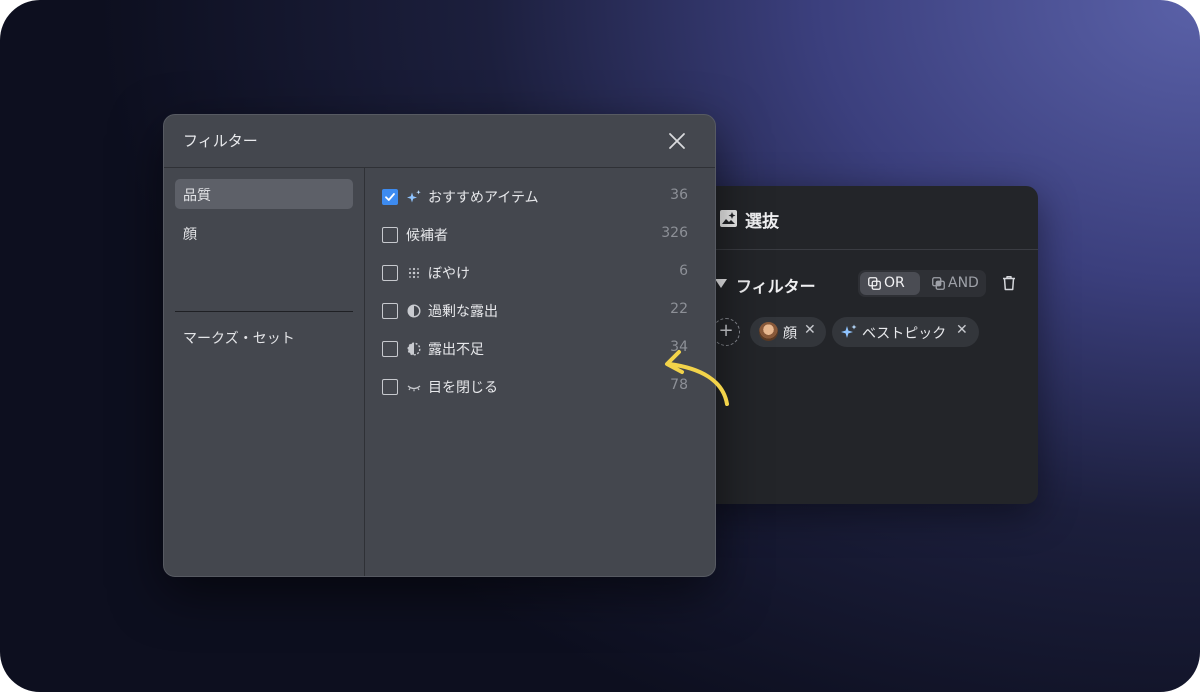 This screenshot has height=692, width=1200. I want to click on underexposed-icon, so click(414, 349).